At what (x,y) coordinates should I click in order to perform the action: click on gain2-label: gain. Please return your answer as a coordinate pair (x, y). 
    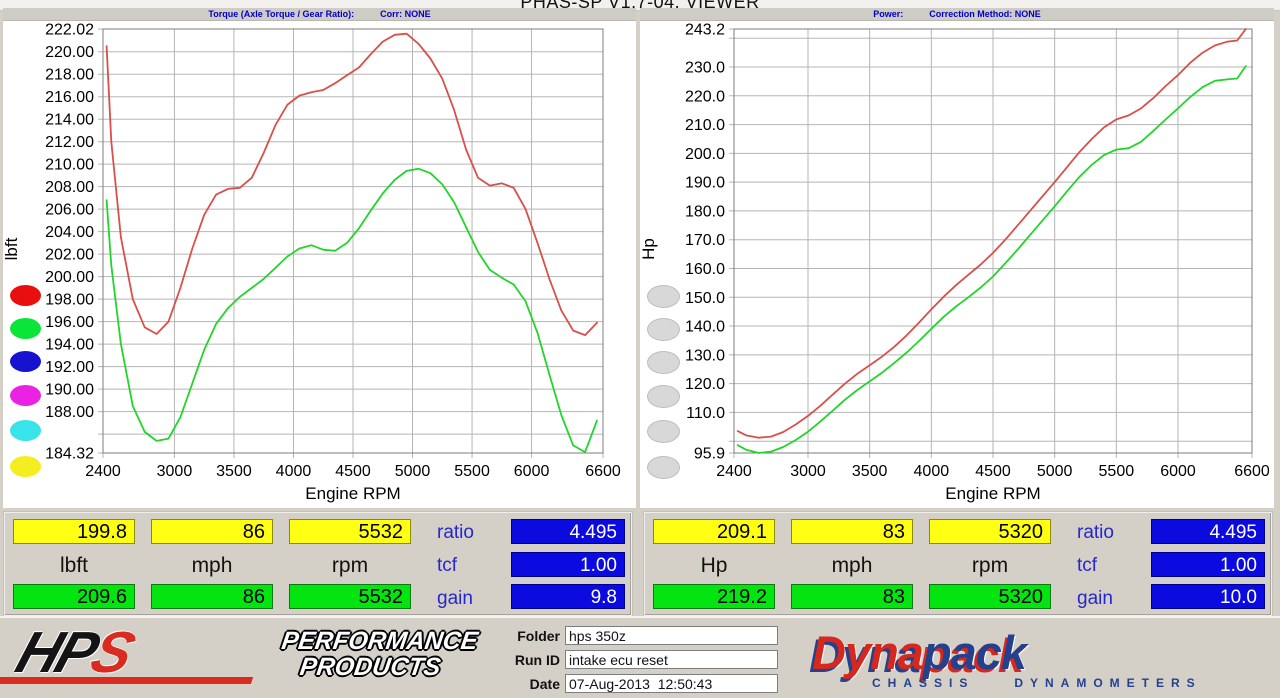
    Looking at the image, I should click on (1095, 598).